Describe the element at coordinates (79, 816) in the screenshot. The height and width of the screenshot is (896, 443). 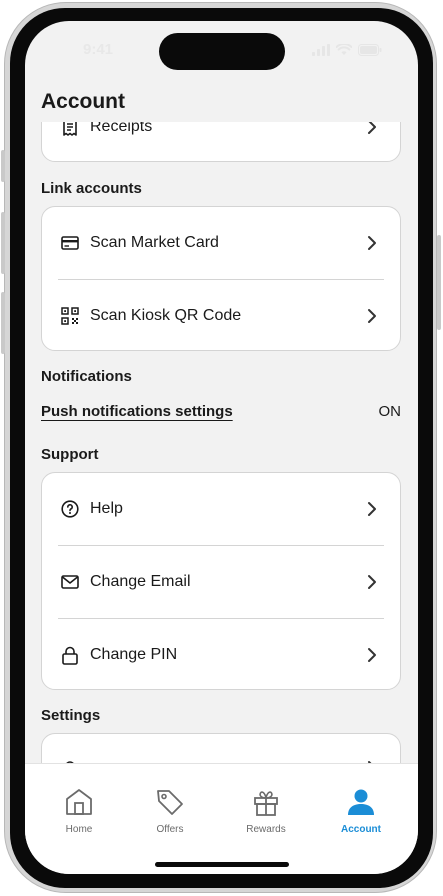
I see `tab-home: Home` at that location.